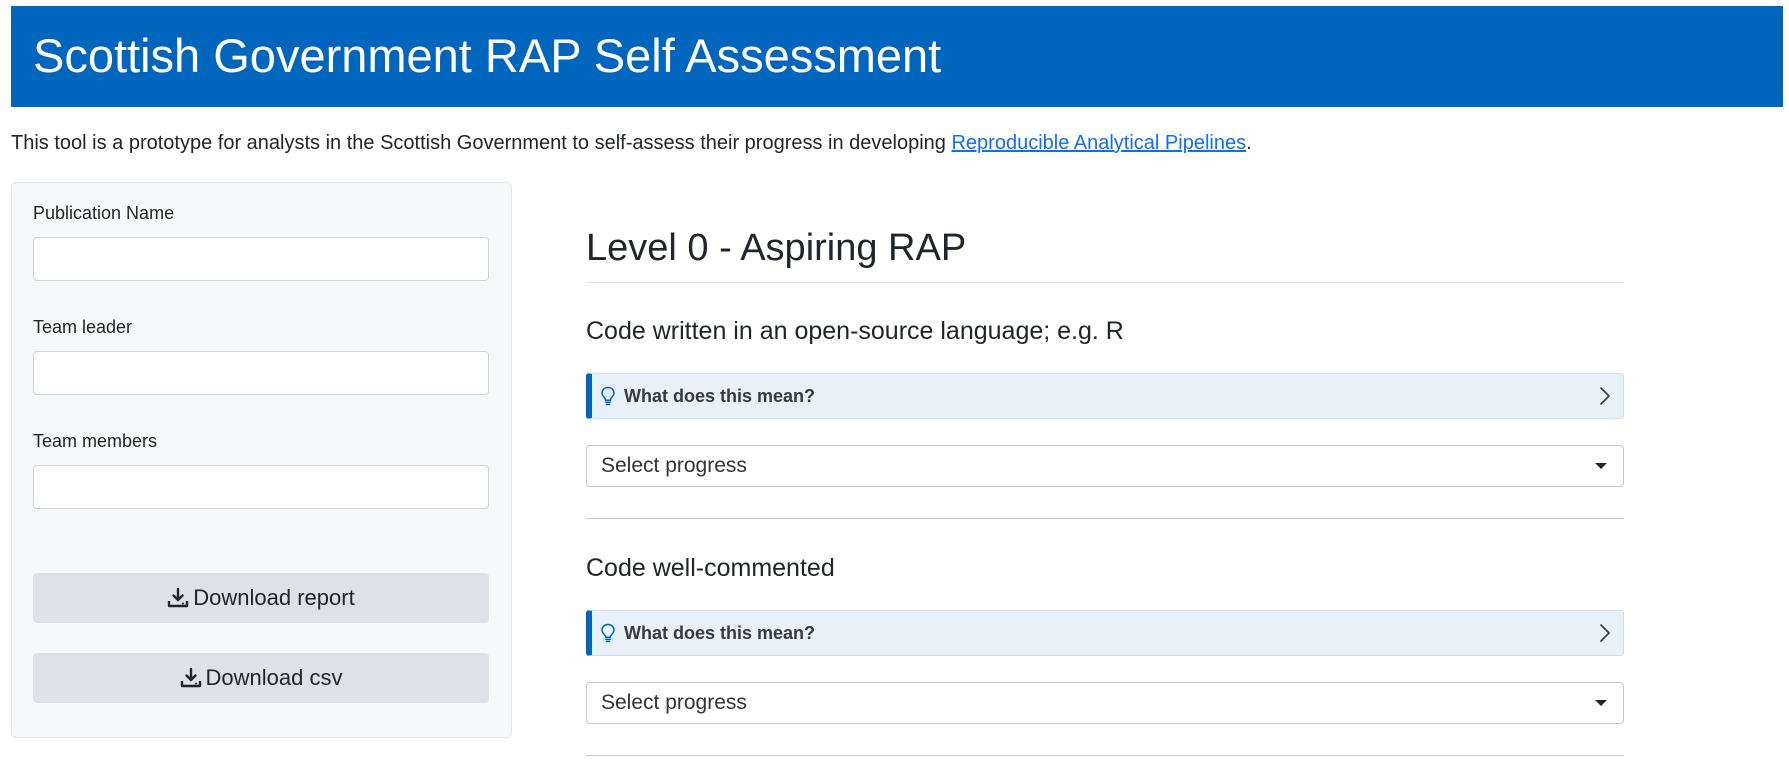 The height and width of the screenshot is (774, 1789). I want to click on team-members-label: Team members, so click(95, 441).